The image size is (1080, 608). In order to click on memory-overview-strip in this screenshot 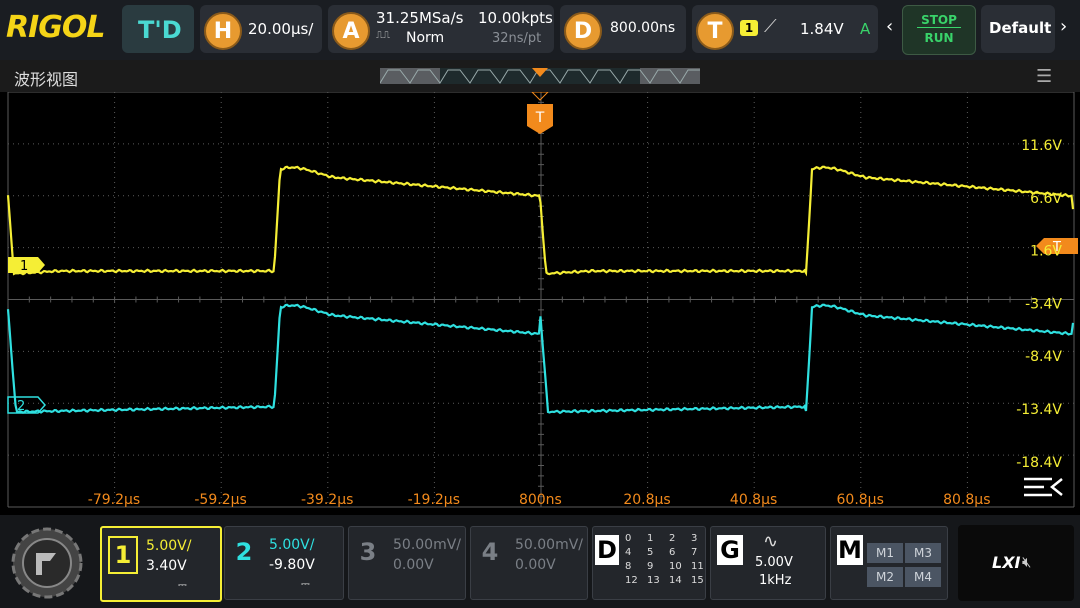, I will do `click(541, 76)`.